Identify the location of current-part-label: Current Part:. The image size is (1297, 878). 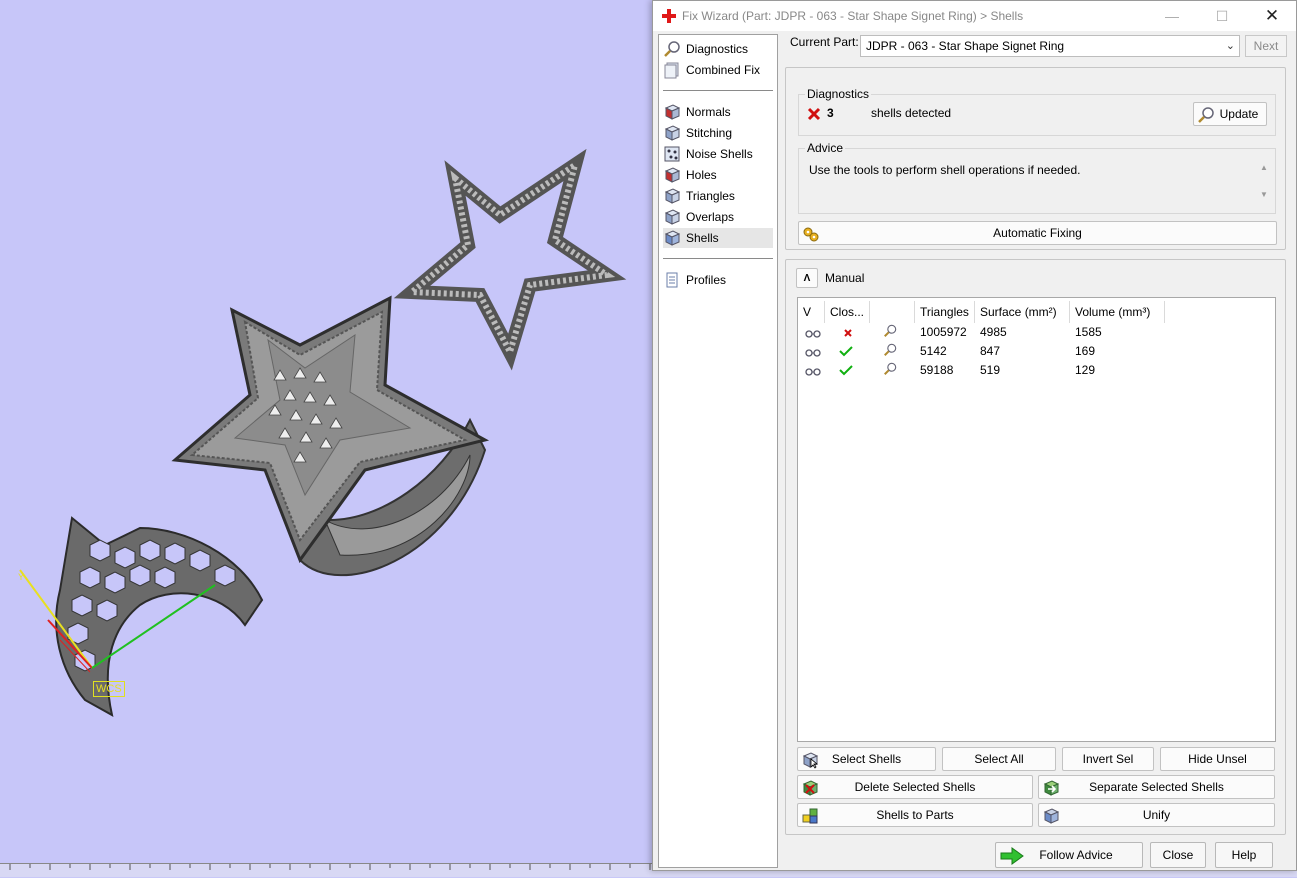
(824, 42).